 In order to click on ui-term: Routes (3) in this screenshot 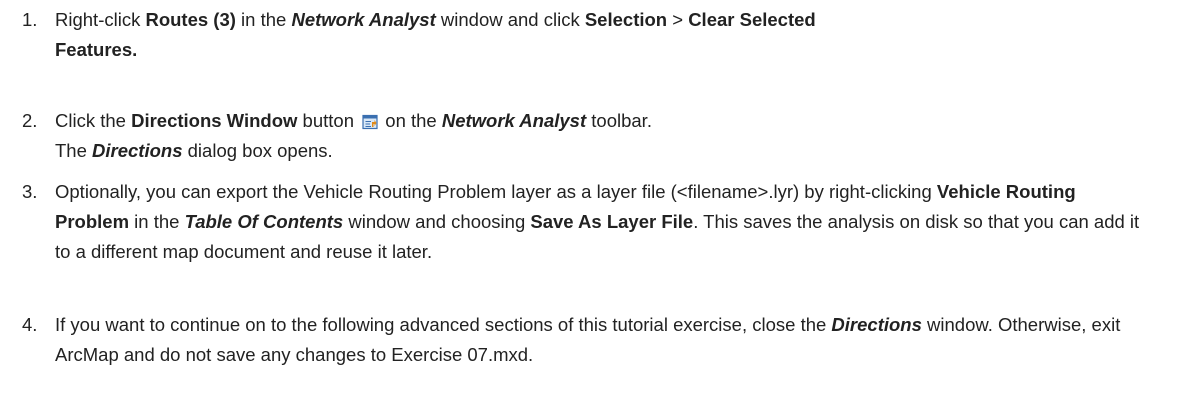, I will do `click(190, 19)`.